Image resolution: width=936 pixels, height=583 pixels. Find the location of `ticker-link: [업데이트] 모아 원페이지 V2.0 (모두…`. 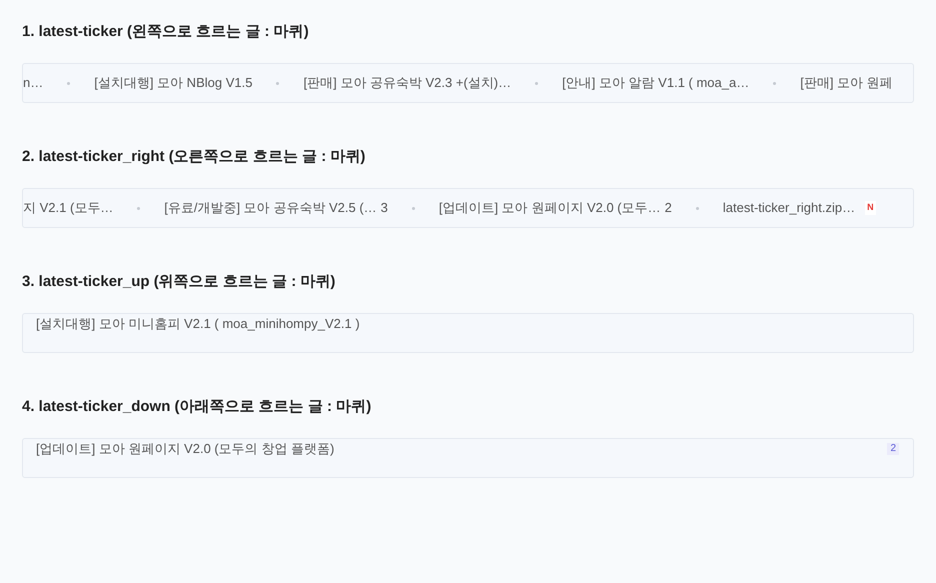

ticker-link: [업데이트] 모아 원페이지 V2.0 (모두… is located at coordinates (549, 208).